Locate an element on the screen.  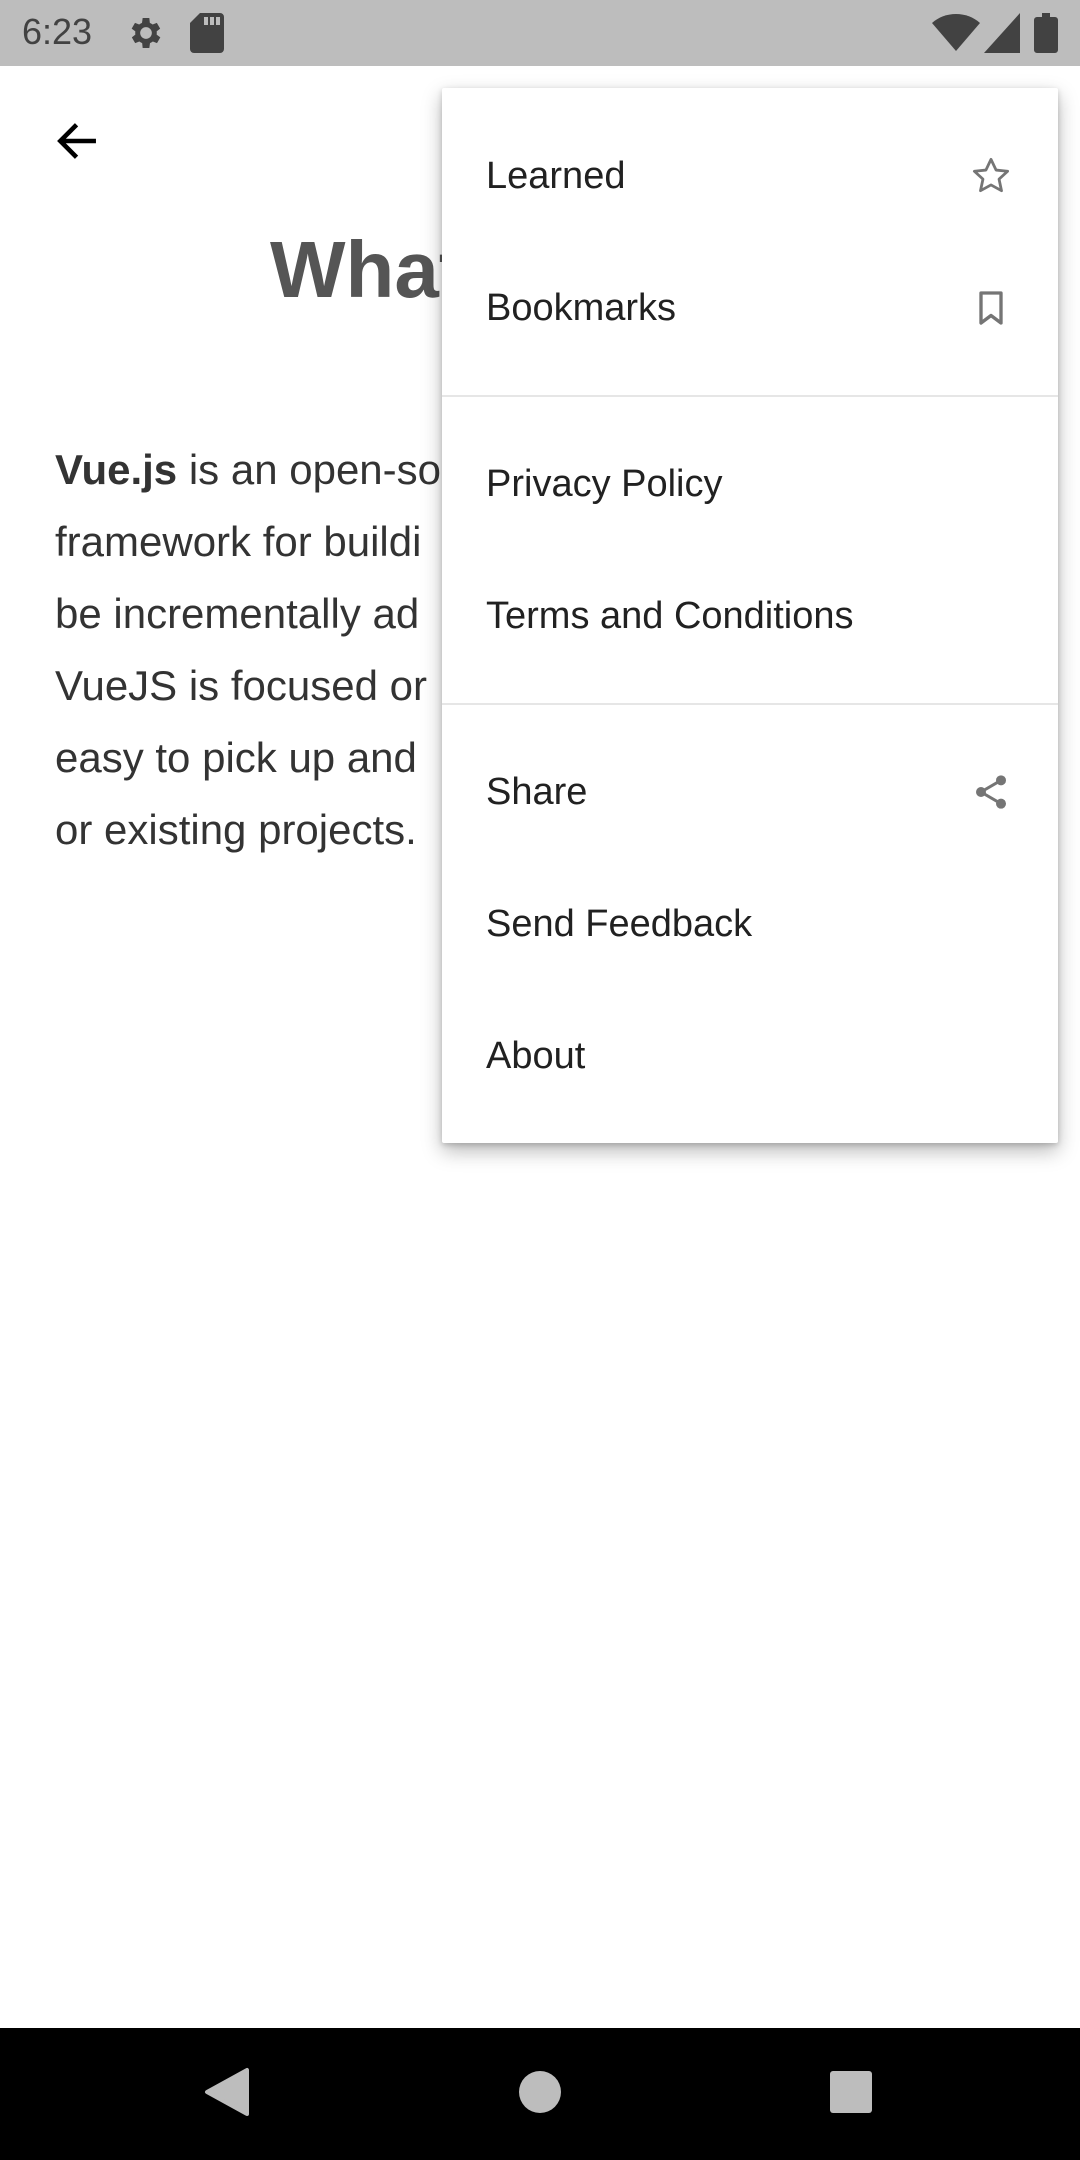
arrow-left-icon is located at coordinates (77, 143).